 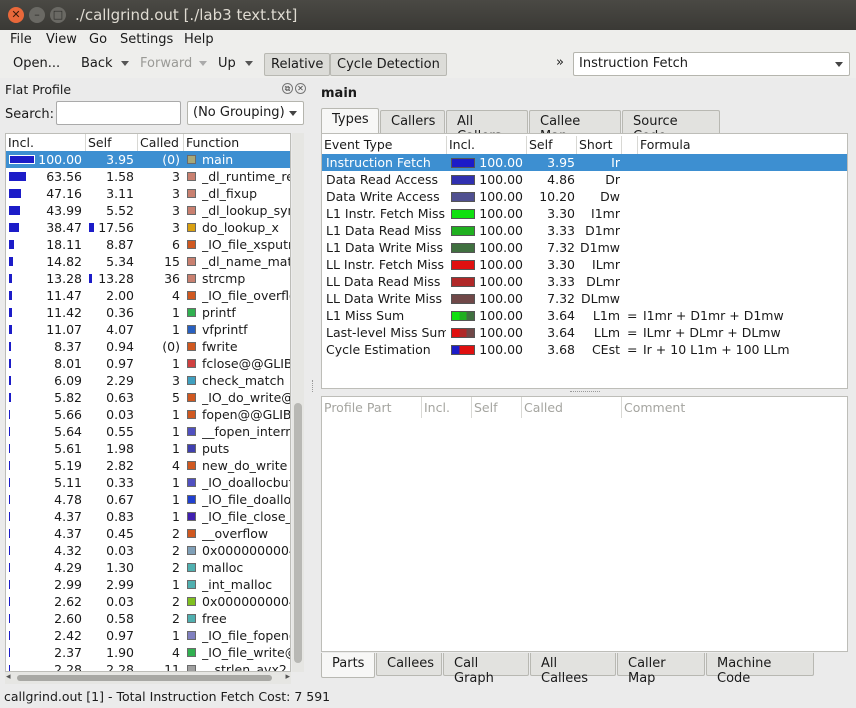 What do you see at coordinates (584, 196) in the screenshot?
I see `event-type-row: Data Write Access 100.00 10.20 Dw` at bounding box center [584, 196].